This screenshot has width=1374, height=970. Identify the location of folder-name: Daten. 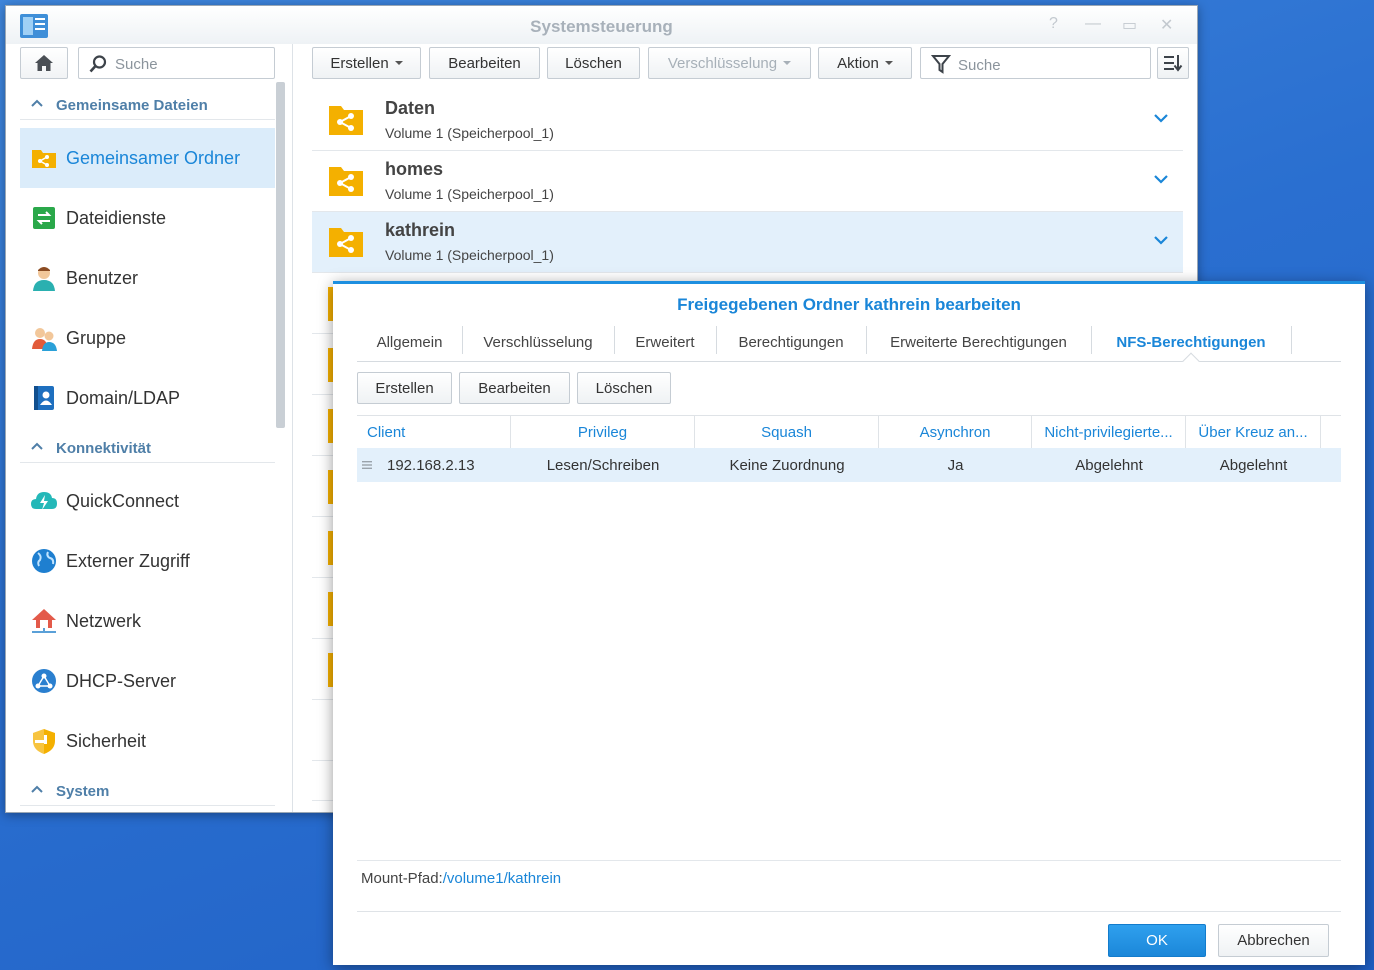
(410, 108).